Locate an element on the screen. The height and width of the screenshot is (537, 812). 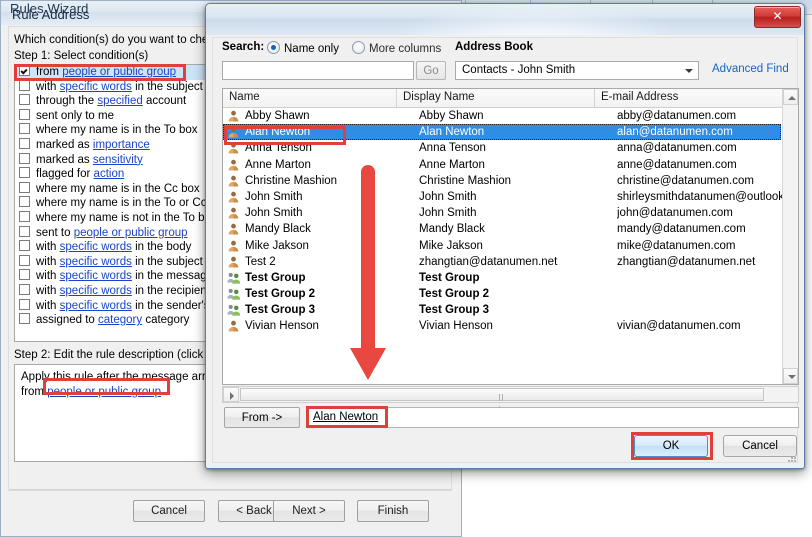
rule-address-titlebar is located at coordinates (505, 19).